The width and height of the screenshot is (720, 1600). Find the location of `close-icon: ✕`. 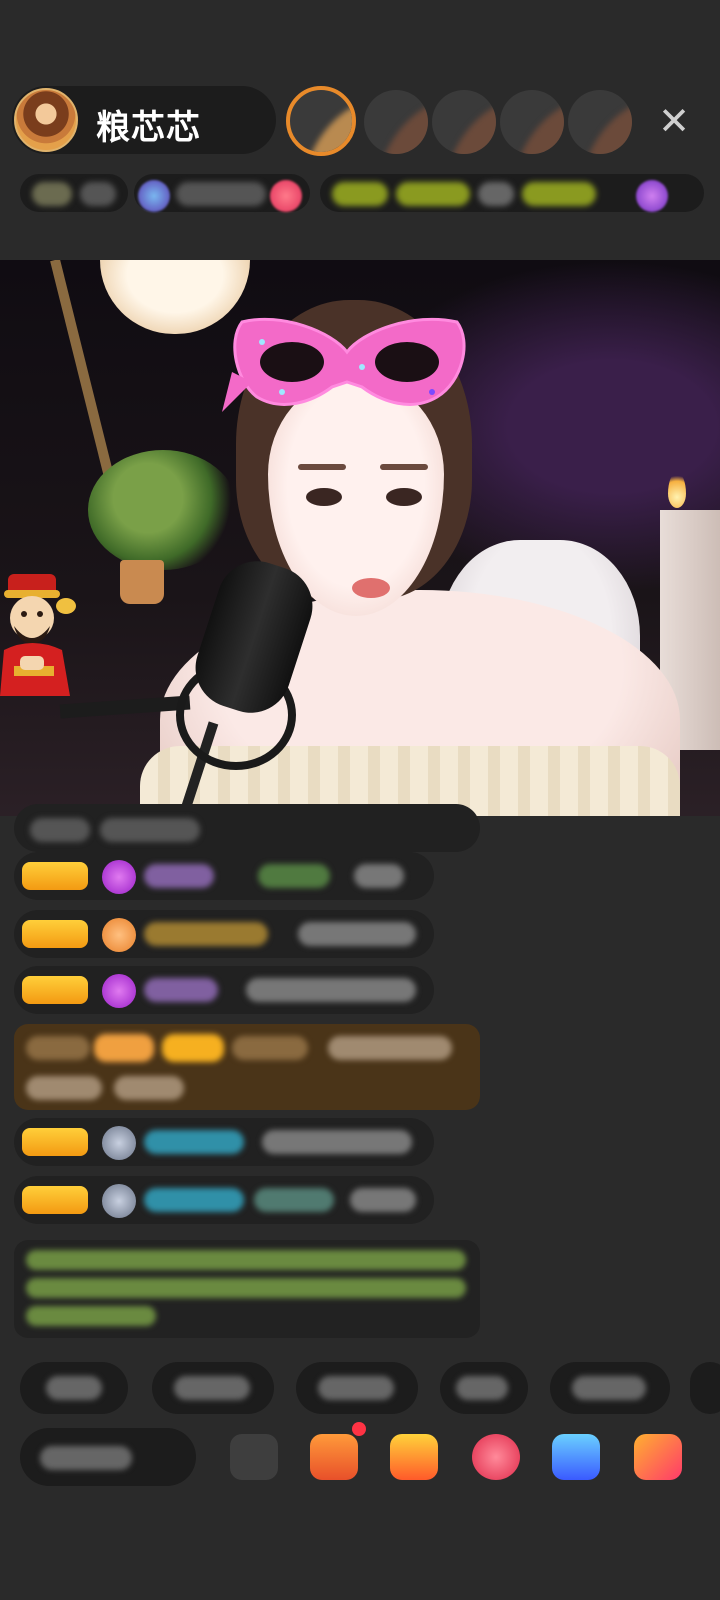

close-icon: ✕ is located at coordinates (674, 122).